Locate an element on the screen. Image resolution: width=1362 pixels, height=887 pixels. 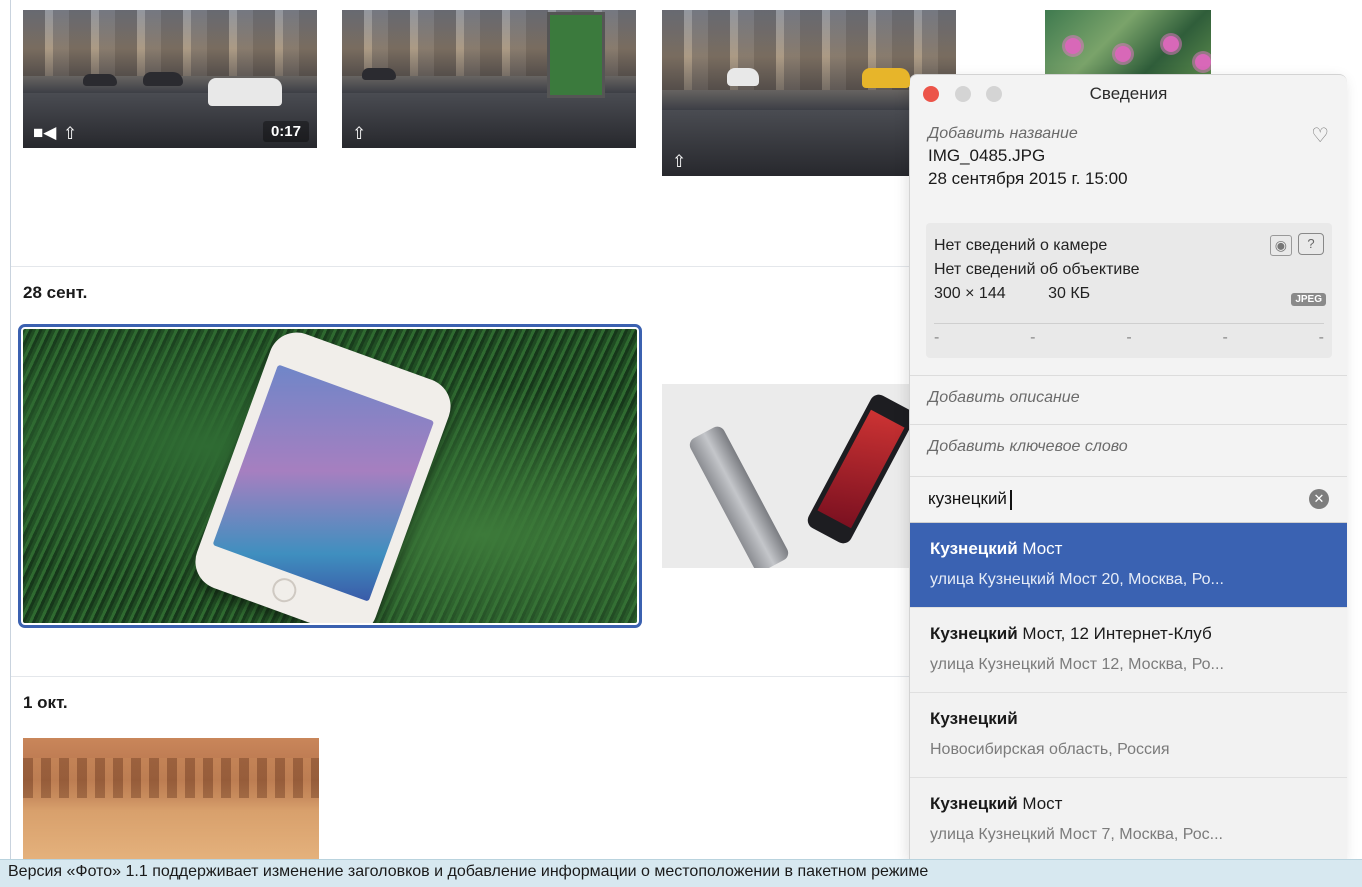
location-input: кузнецкий ✕ is located at coordinates (1128, 499).